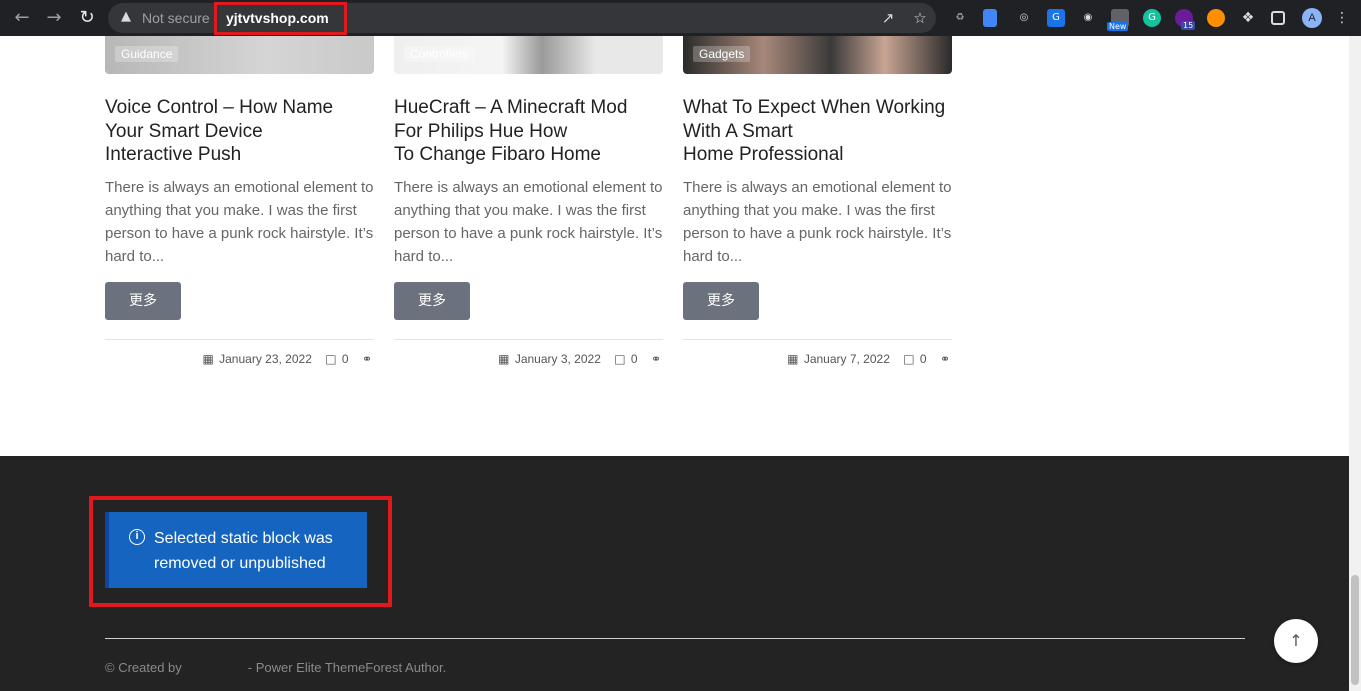 This screenshot has height=691, width=1361. What do you see at coordinates (888, 18) in the screenshot?
I see `share-icon: ↗` at bounding box center [888, 18].